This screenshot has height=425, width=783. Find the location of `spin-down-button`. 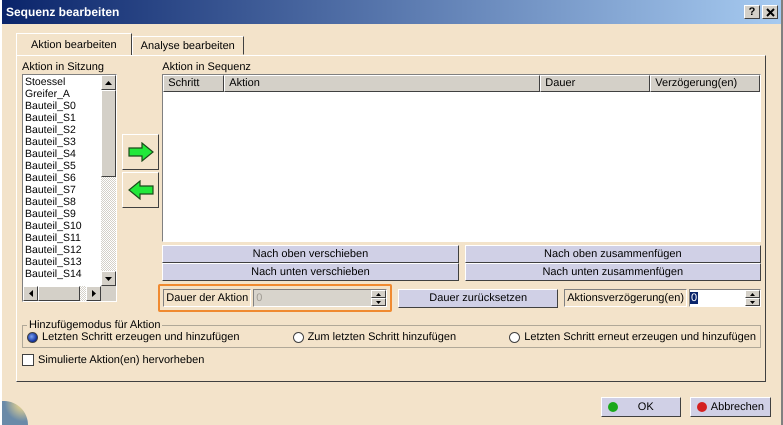

spin-down-button is located at coordinates (752, 302).